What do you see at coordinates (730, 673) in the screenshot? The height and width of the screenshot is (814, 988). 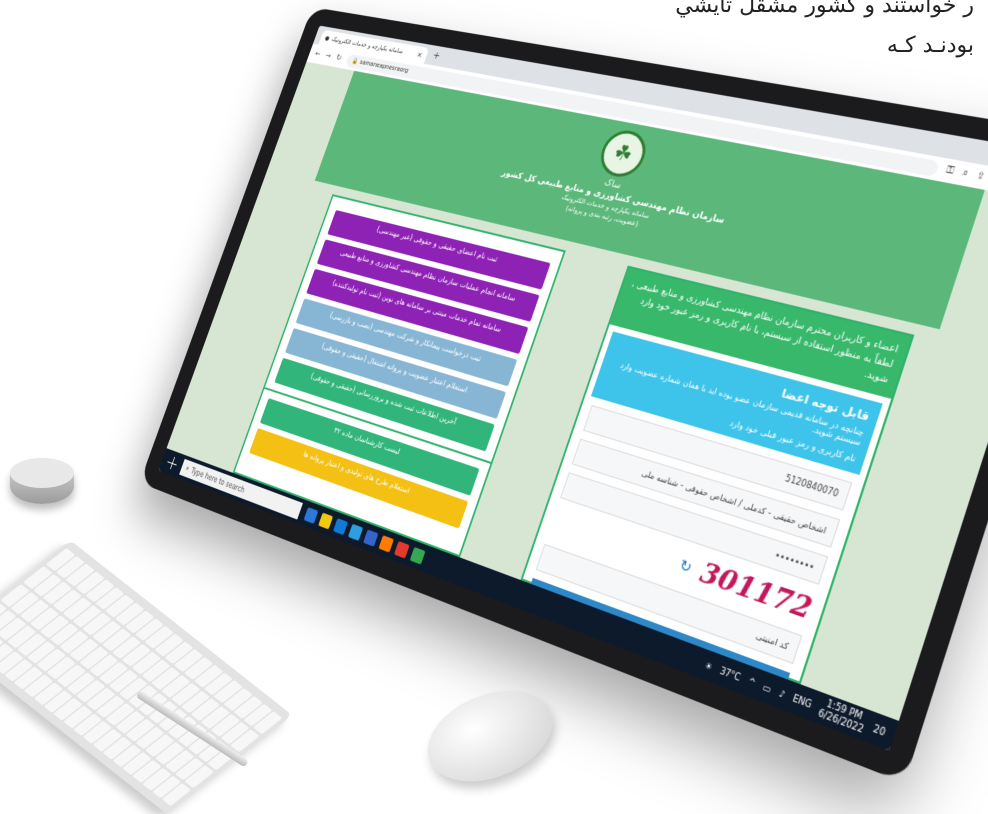 I see `weather-temp: 37°C` at bounding box center [730, 673].